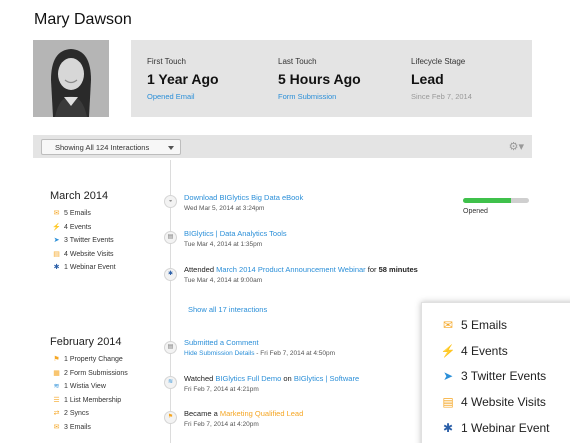 The height and width of the screenshot is (443, 570). I want to click on last-touch-block: Last Touch 5 Hours Ago Form Submission, so click(319, 79).